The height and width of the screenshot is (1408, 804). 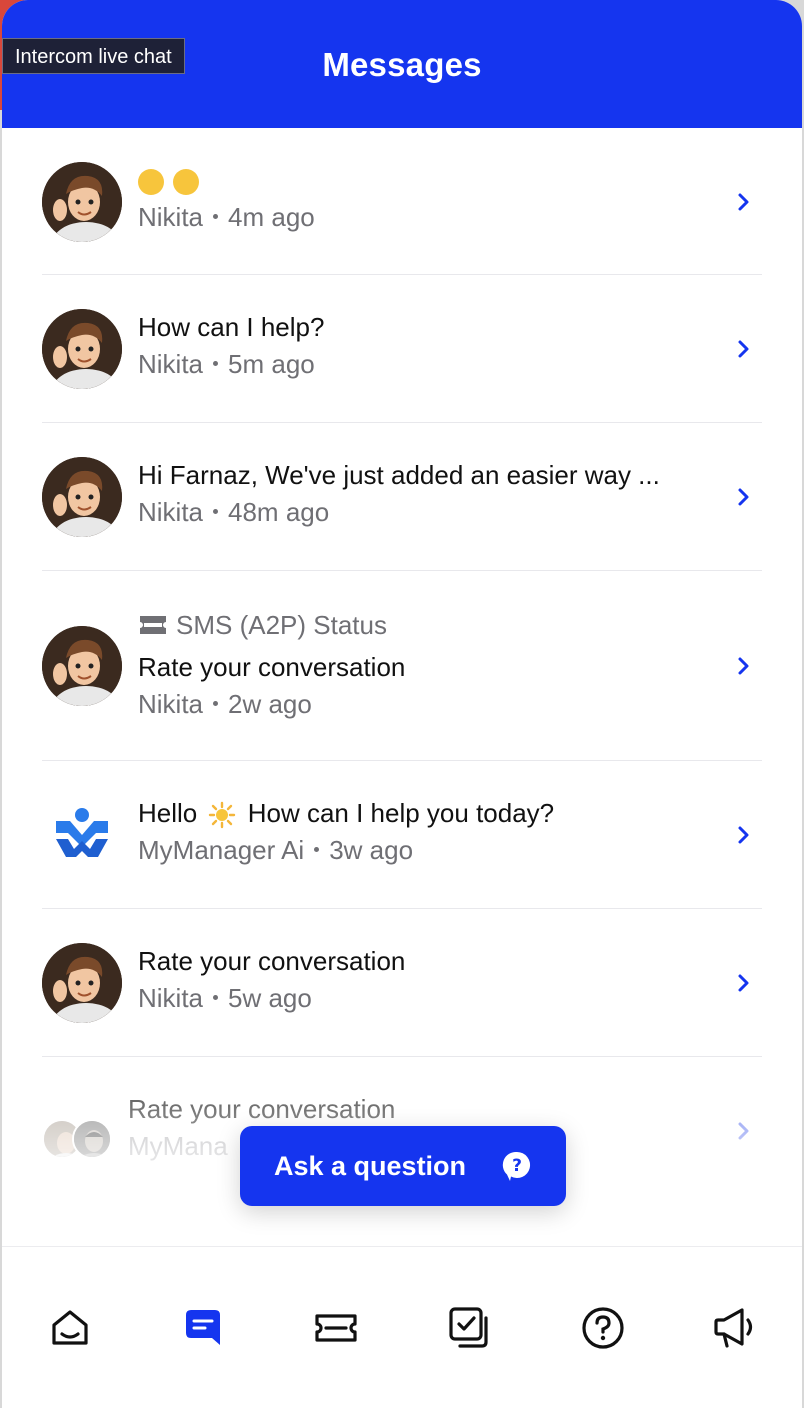 I want to click on mymanager-logo, so click(x=82, y=835).